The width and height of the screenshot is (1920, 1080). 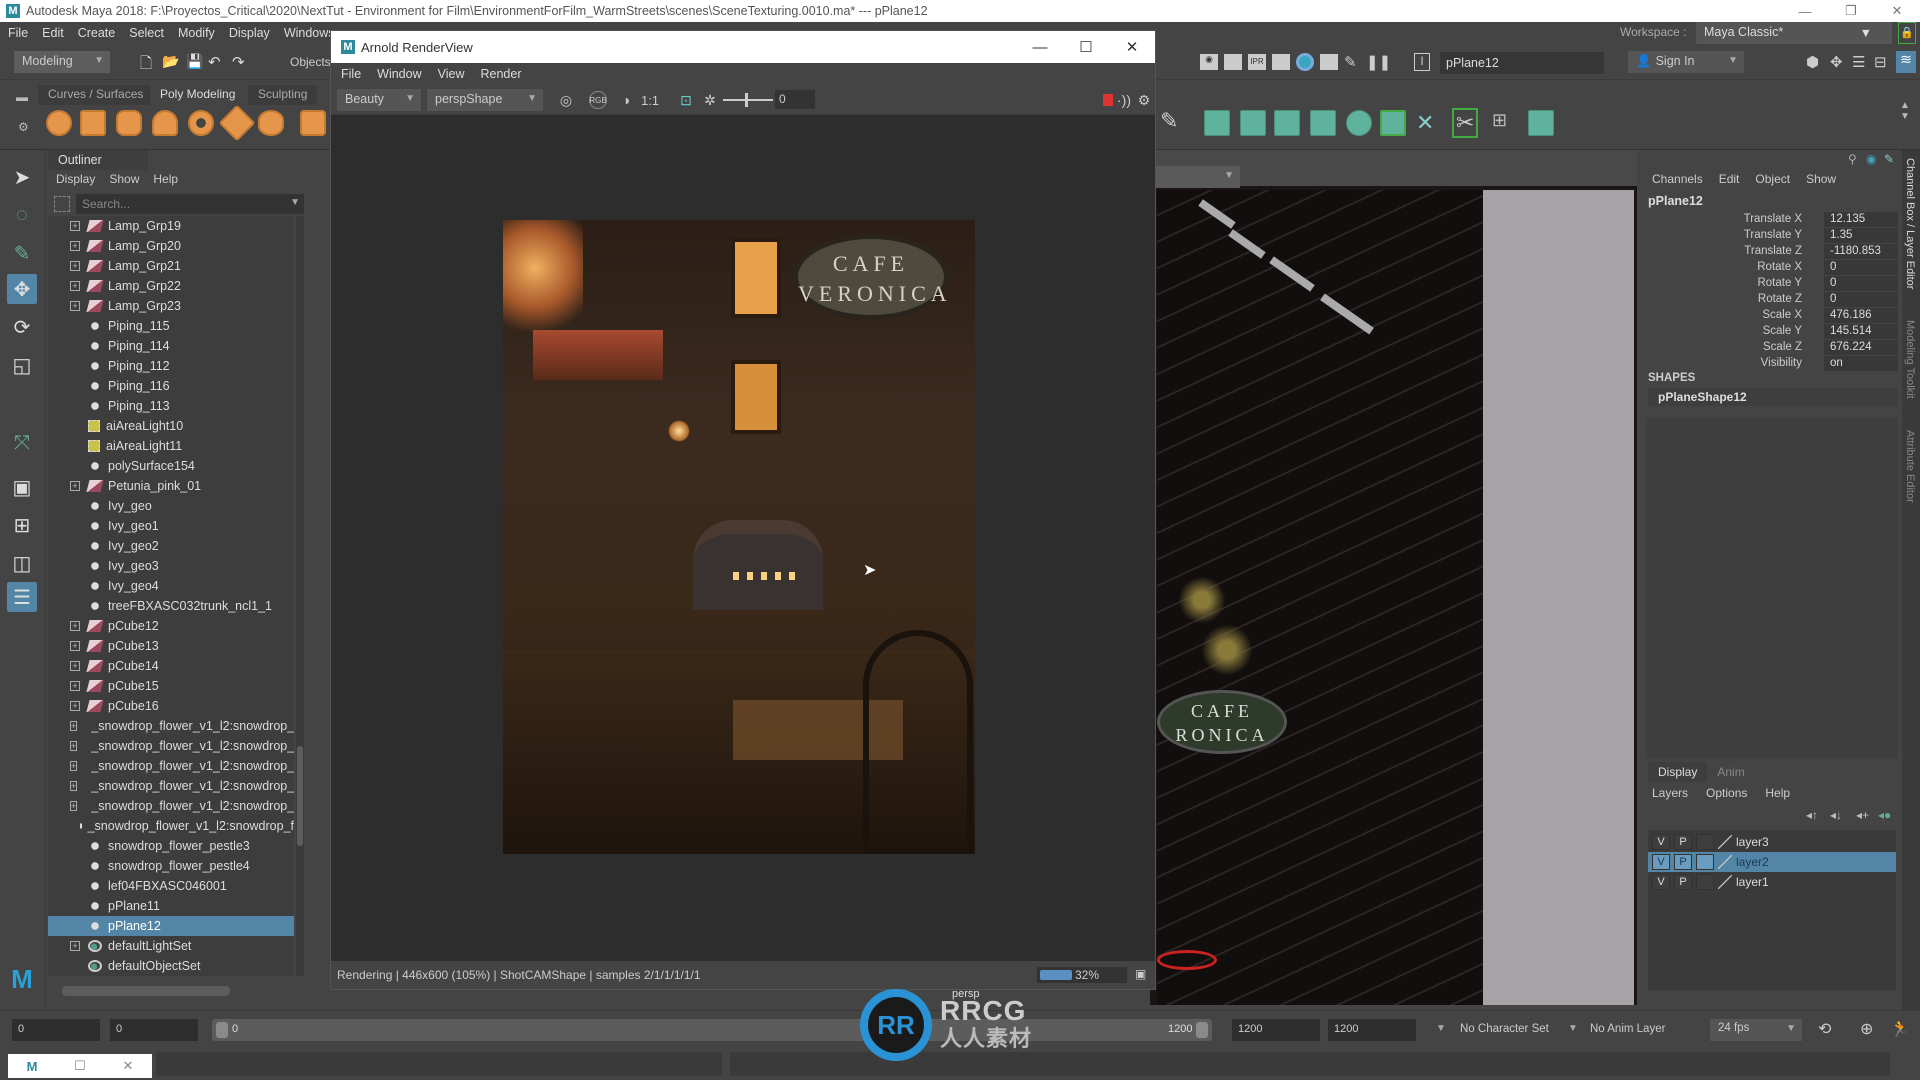 What do you see at coordinates (171, 826) in the screenshot?
I see `outliner-item: _snowdrop_flower_v1_l2:snowdrop_f` at bounding box center [171, 826].